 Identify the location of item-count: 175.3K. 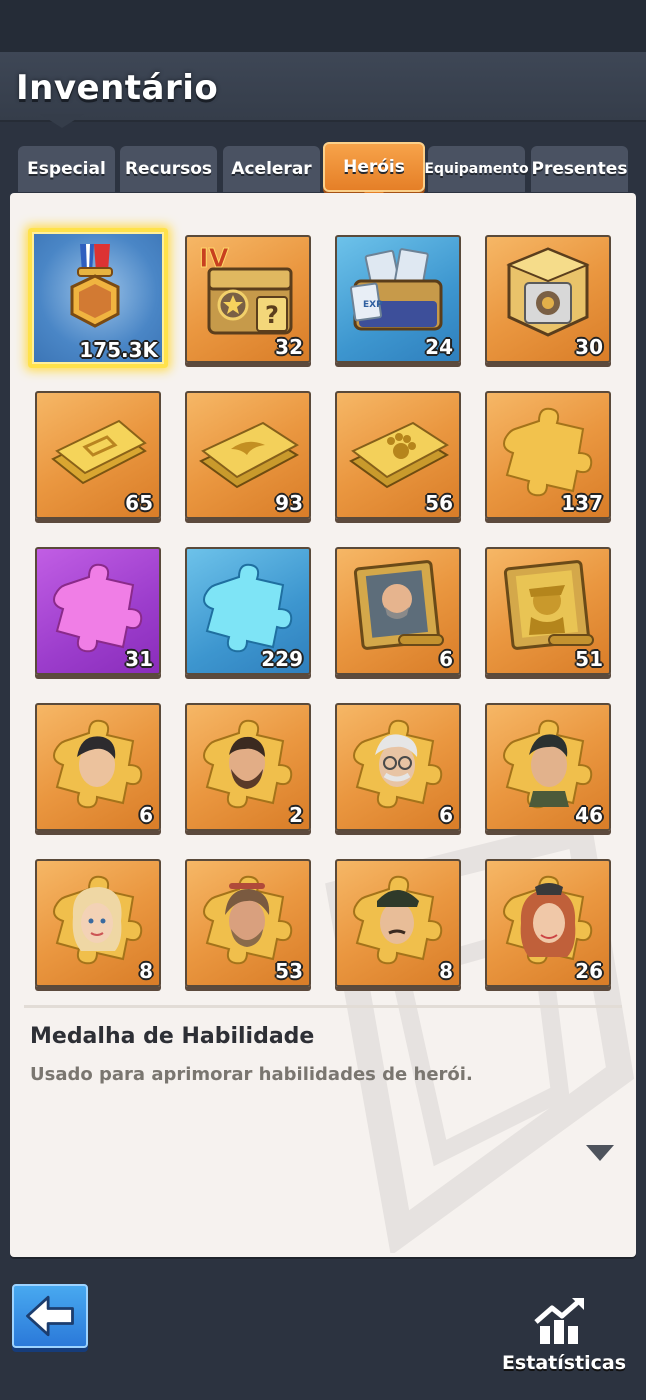
(118, 350).